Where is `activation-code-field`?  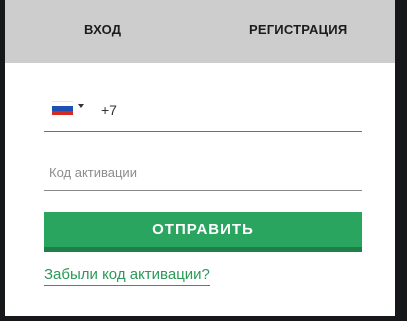
activation-code-field is located at coordinates (203, 170).